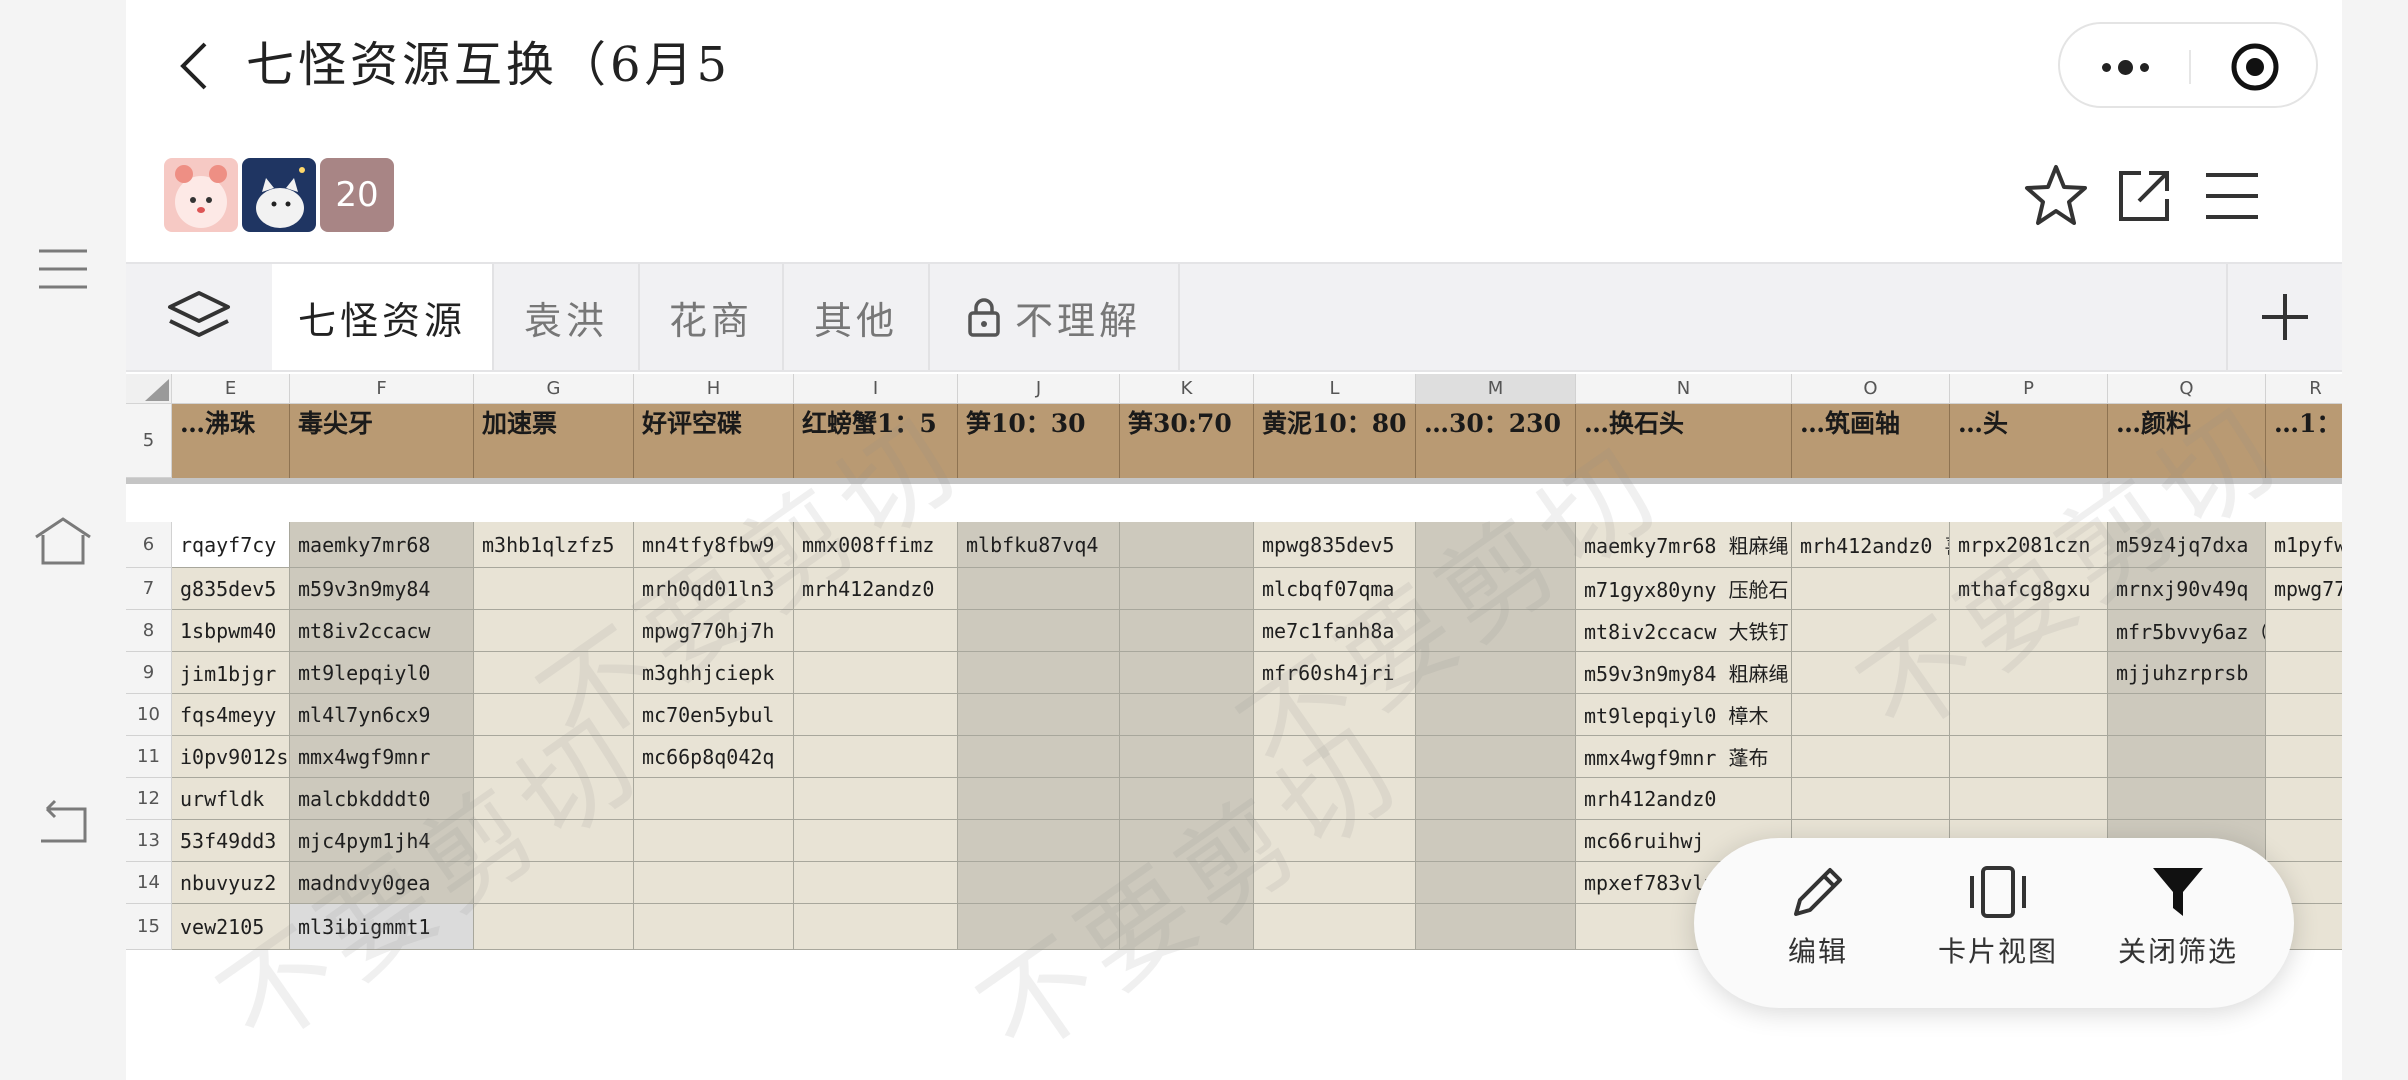  I want to click on header-cell-f: 毒尖牙, so click(382, 441).